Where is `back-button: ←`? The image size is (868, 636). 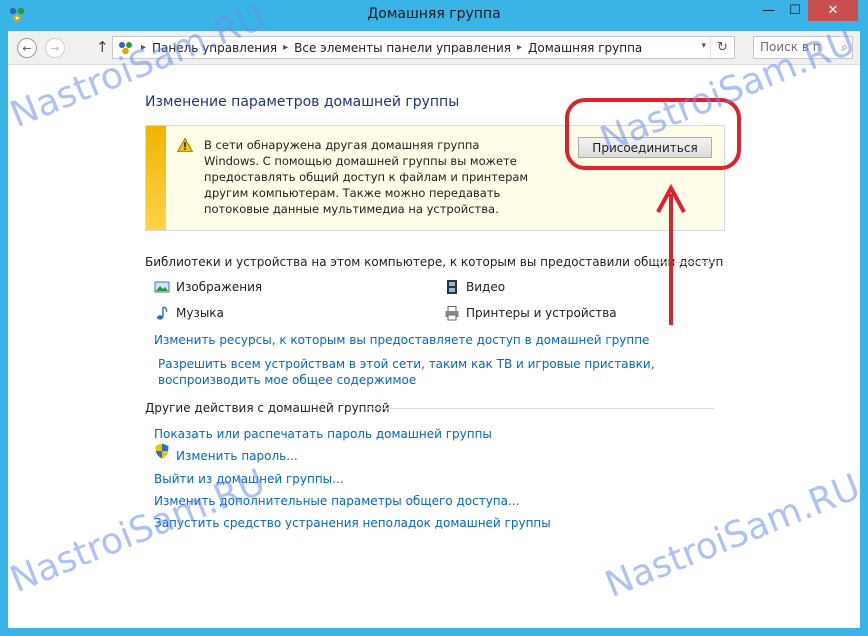 back-button: ← is located at coordinates (27, 48).